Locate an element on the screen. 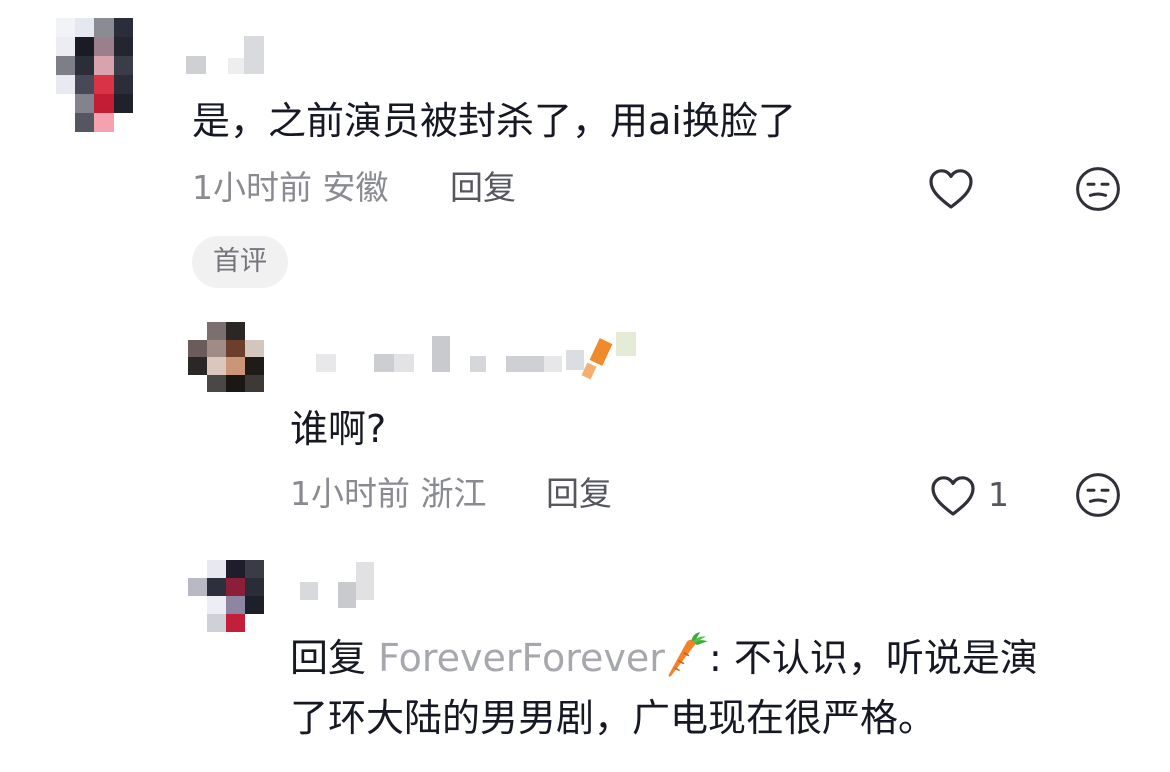  reply-text-line-1: 回复 ForeverForever : 不认识，听说是演 is located at coordinates (700, 658).